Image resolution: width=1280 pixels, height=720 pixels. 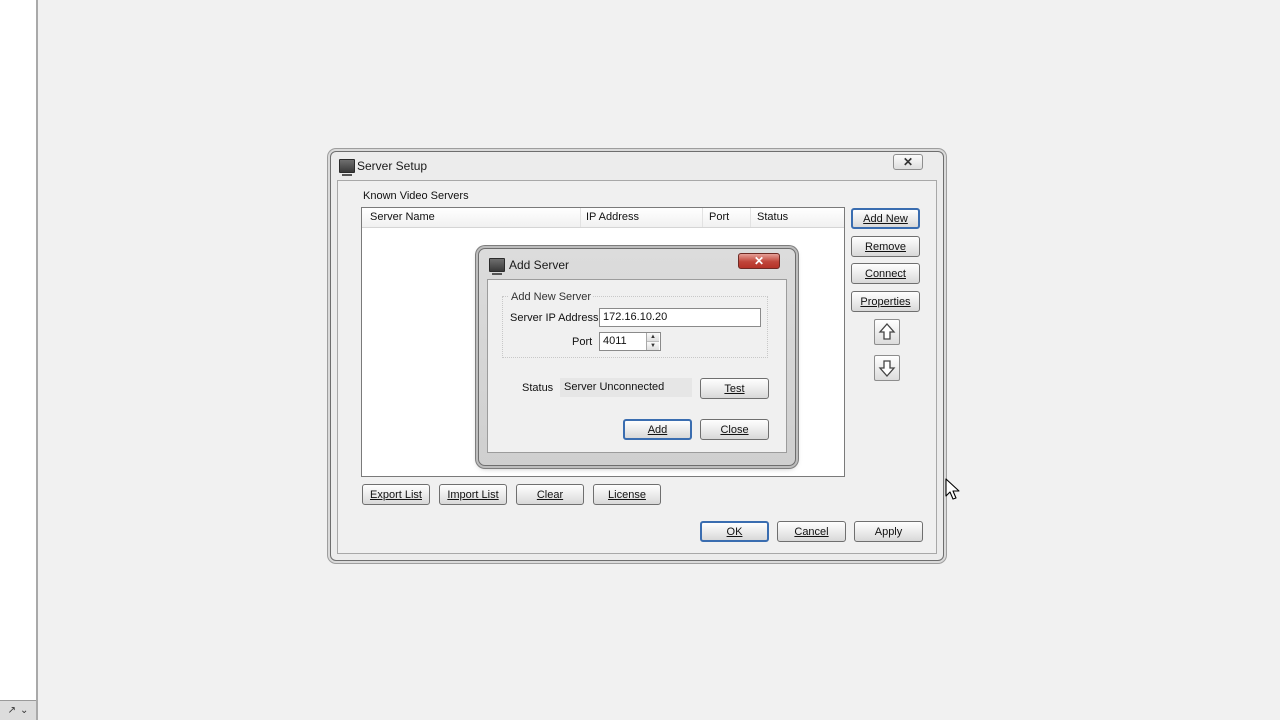 I want to click on ok-button: OK, so click(x=734, y=531).